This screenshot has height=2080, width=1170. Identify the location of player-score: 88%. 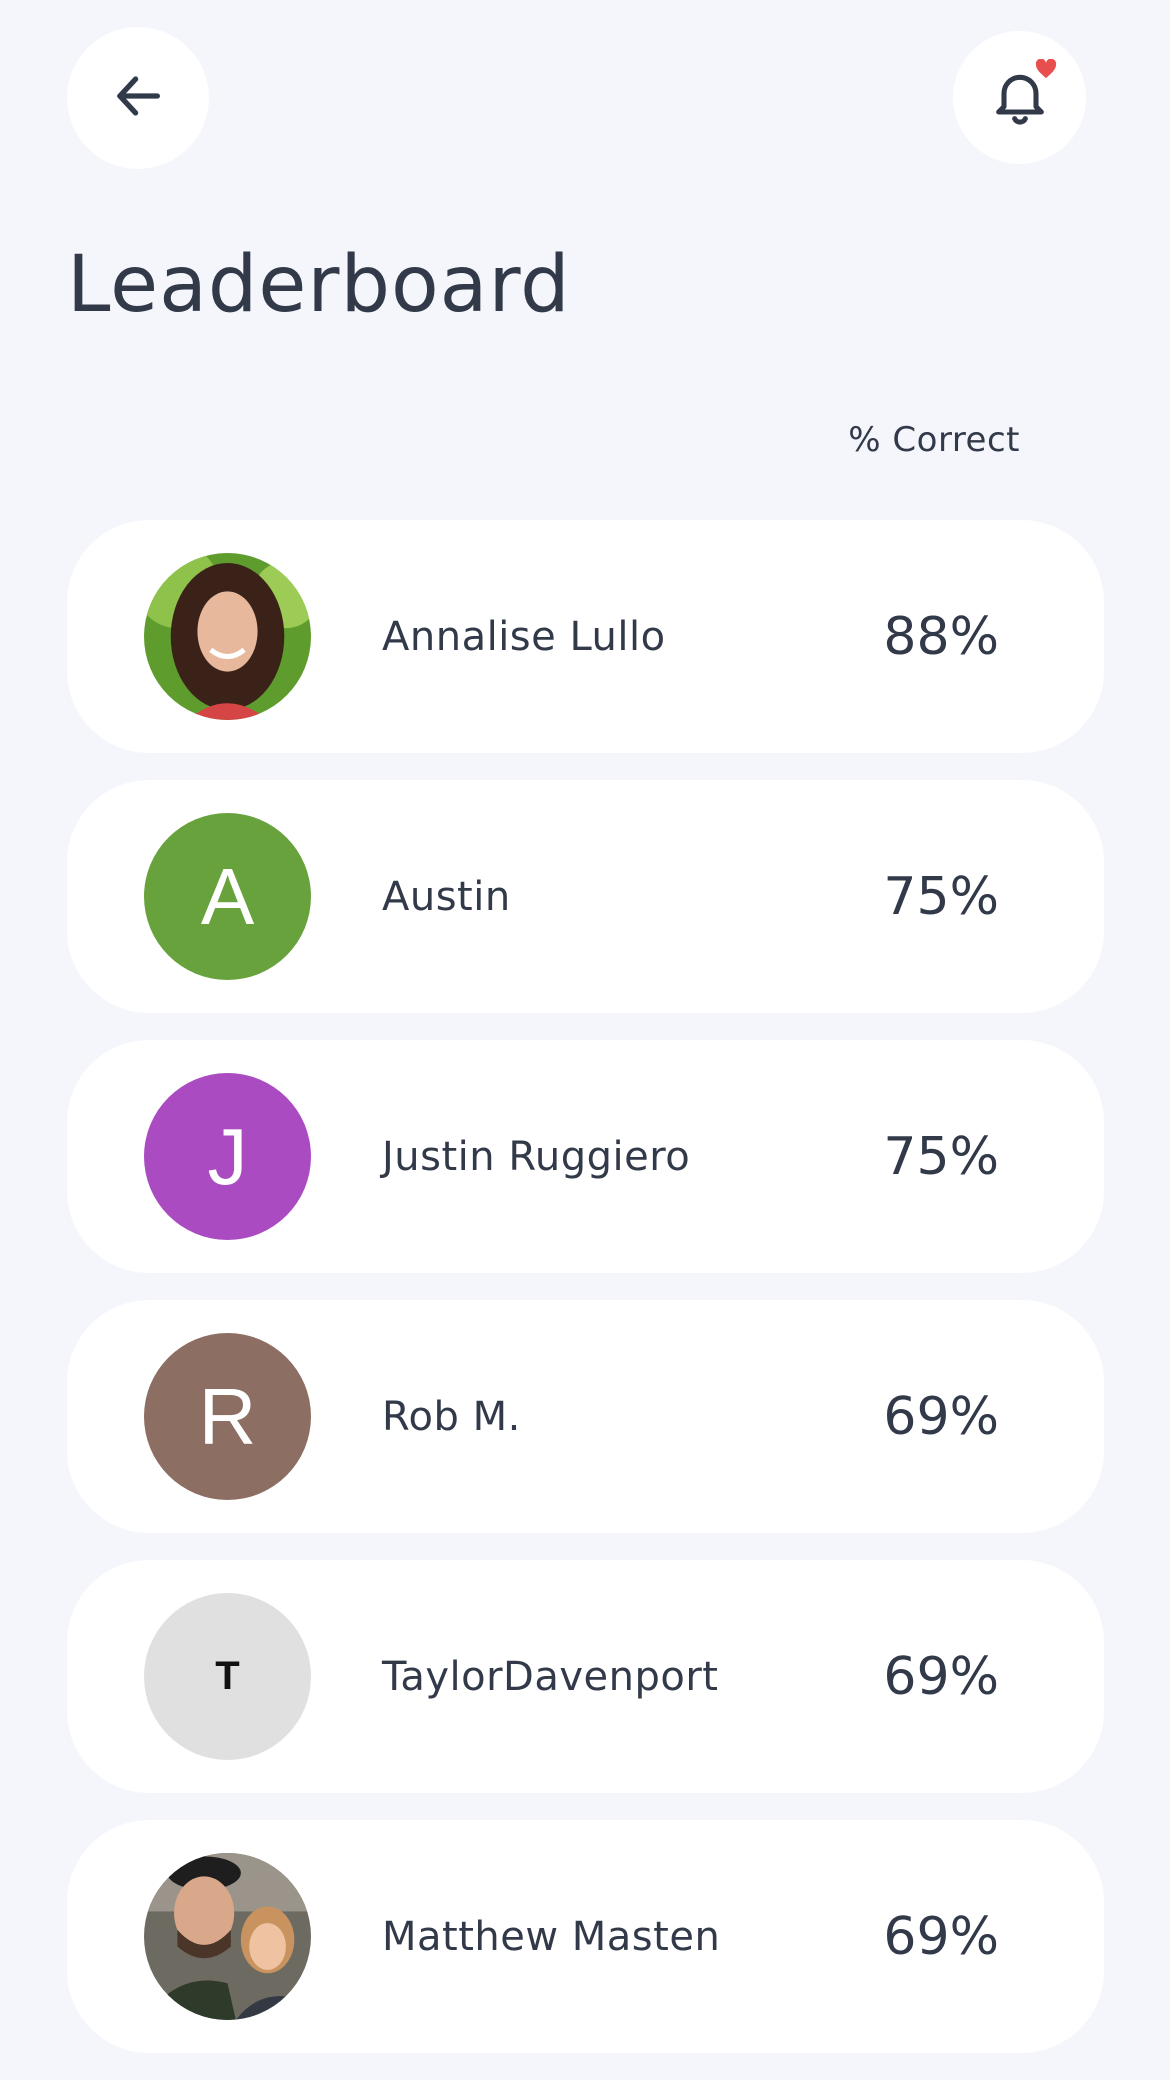
(941, 636).